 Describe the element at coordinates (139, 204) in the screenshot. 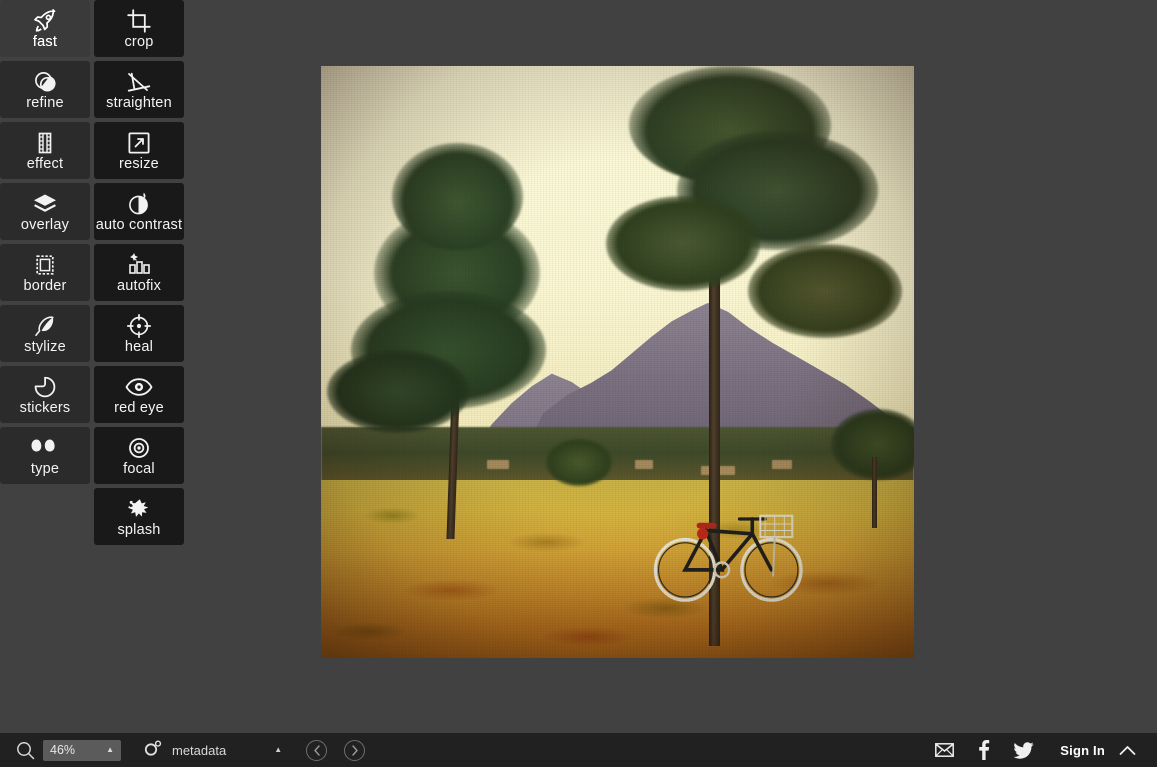

I see `auto-contrast-icon` at that location.